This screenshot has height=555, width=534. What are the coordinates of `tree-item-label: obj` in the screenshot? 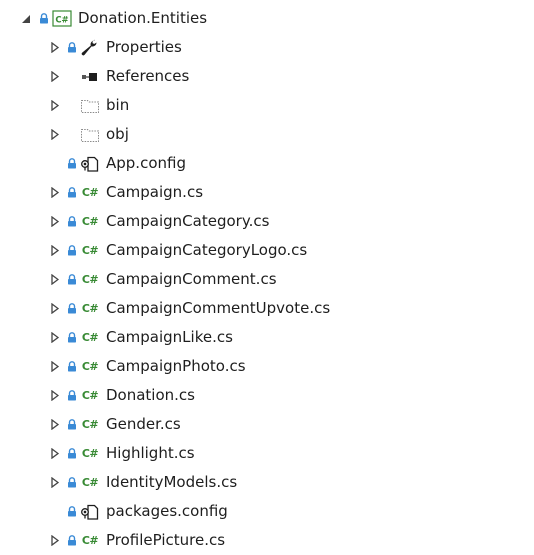 It's located at (117, 134).